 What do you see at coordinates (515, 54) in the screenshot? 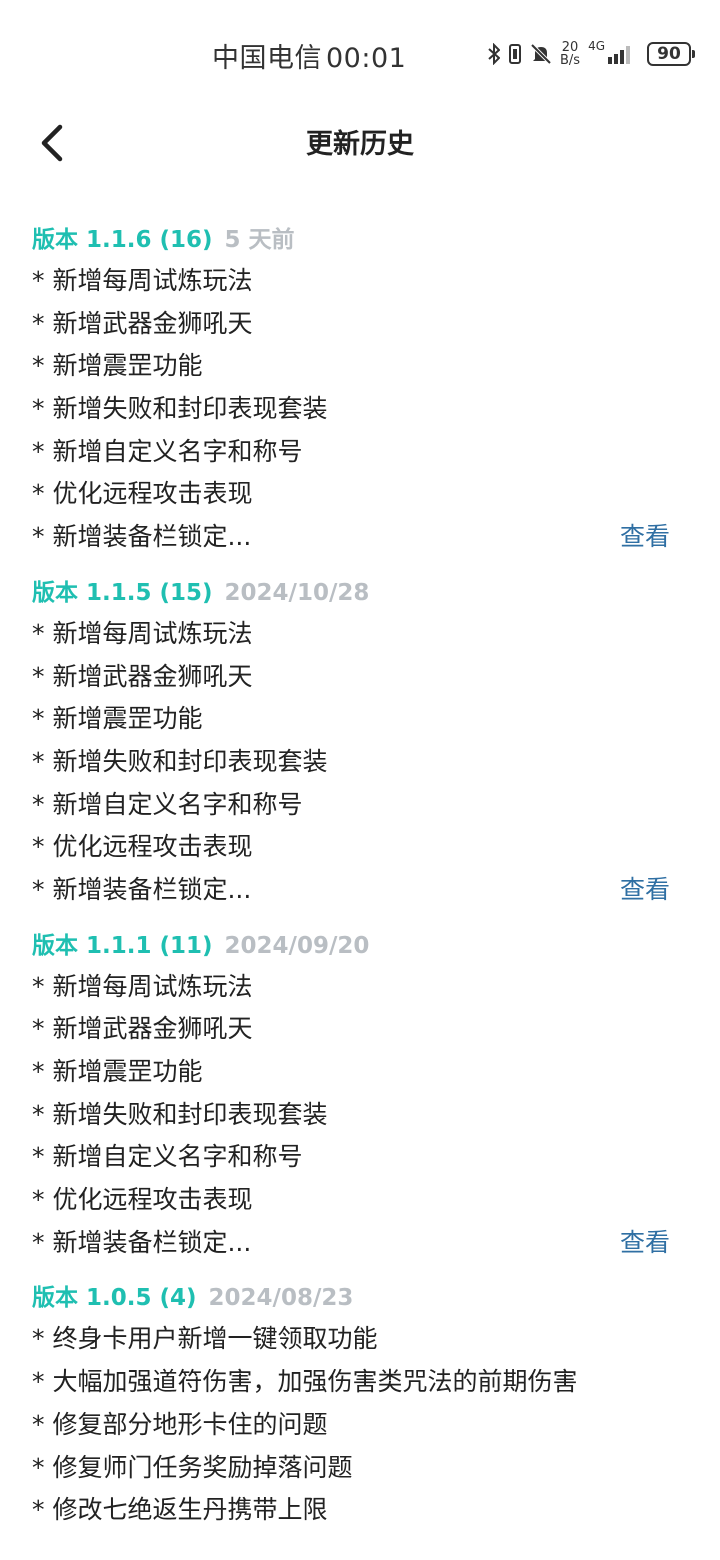
I see `vibrate-icon` at bounding box center [515, 54].